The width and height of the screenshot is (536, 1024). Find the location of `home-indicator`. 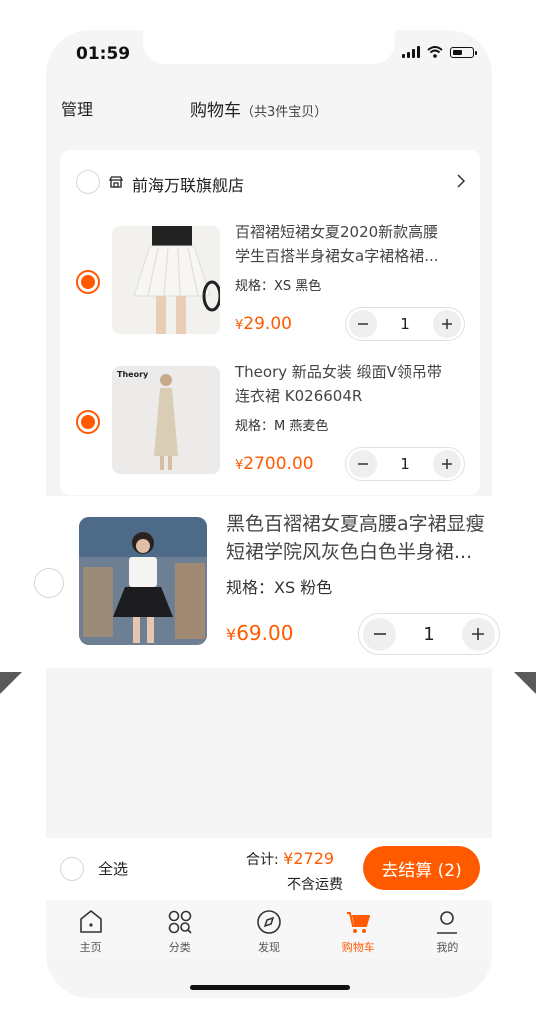

home-indicator is located at coordinates (270, 987).